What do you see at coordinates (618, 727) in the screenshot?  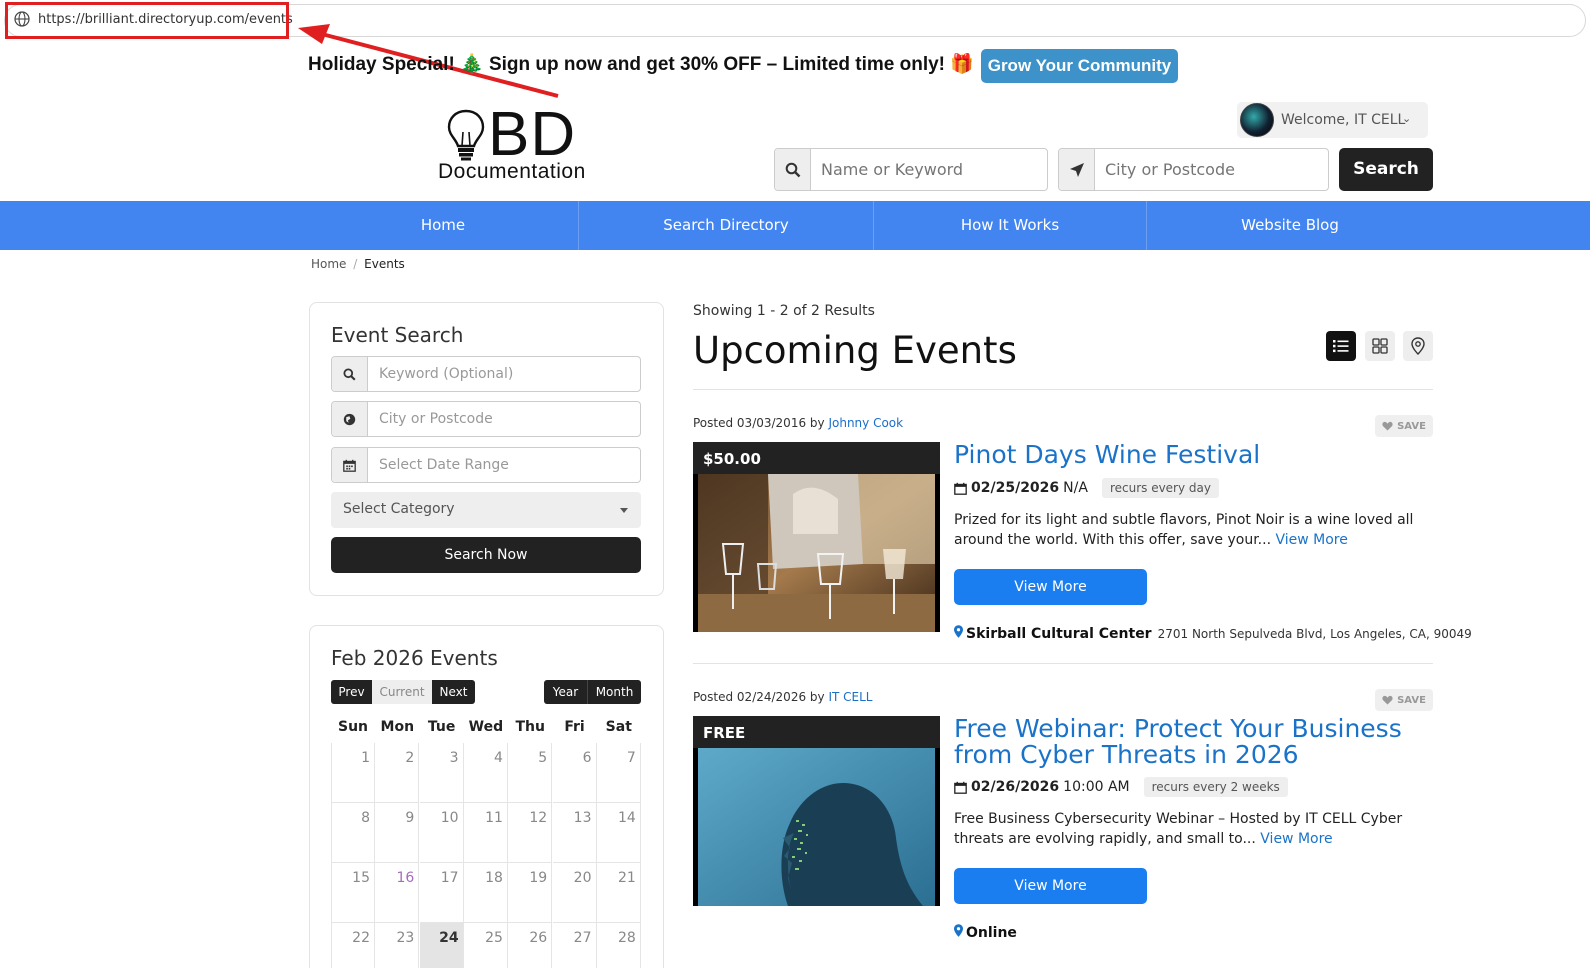 I see `calendar-weekday-label: Sat` at bounding box center [618, 727].